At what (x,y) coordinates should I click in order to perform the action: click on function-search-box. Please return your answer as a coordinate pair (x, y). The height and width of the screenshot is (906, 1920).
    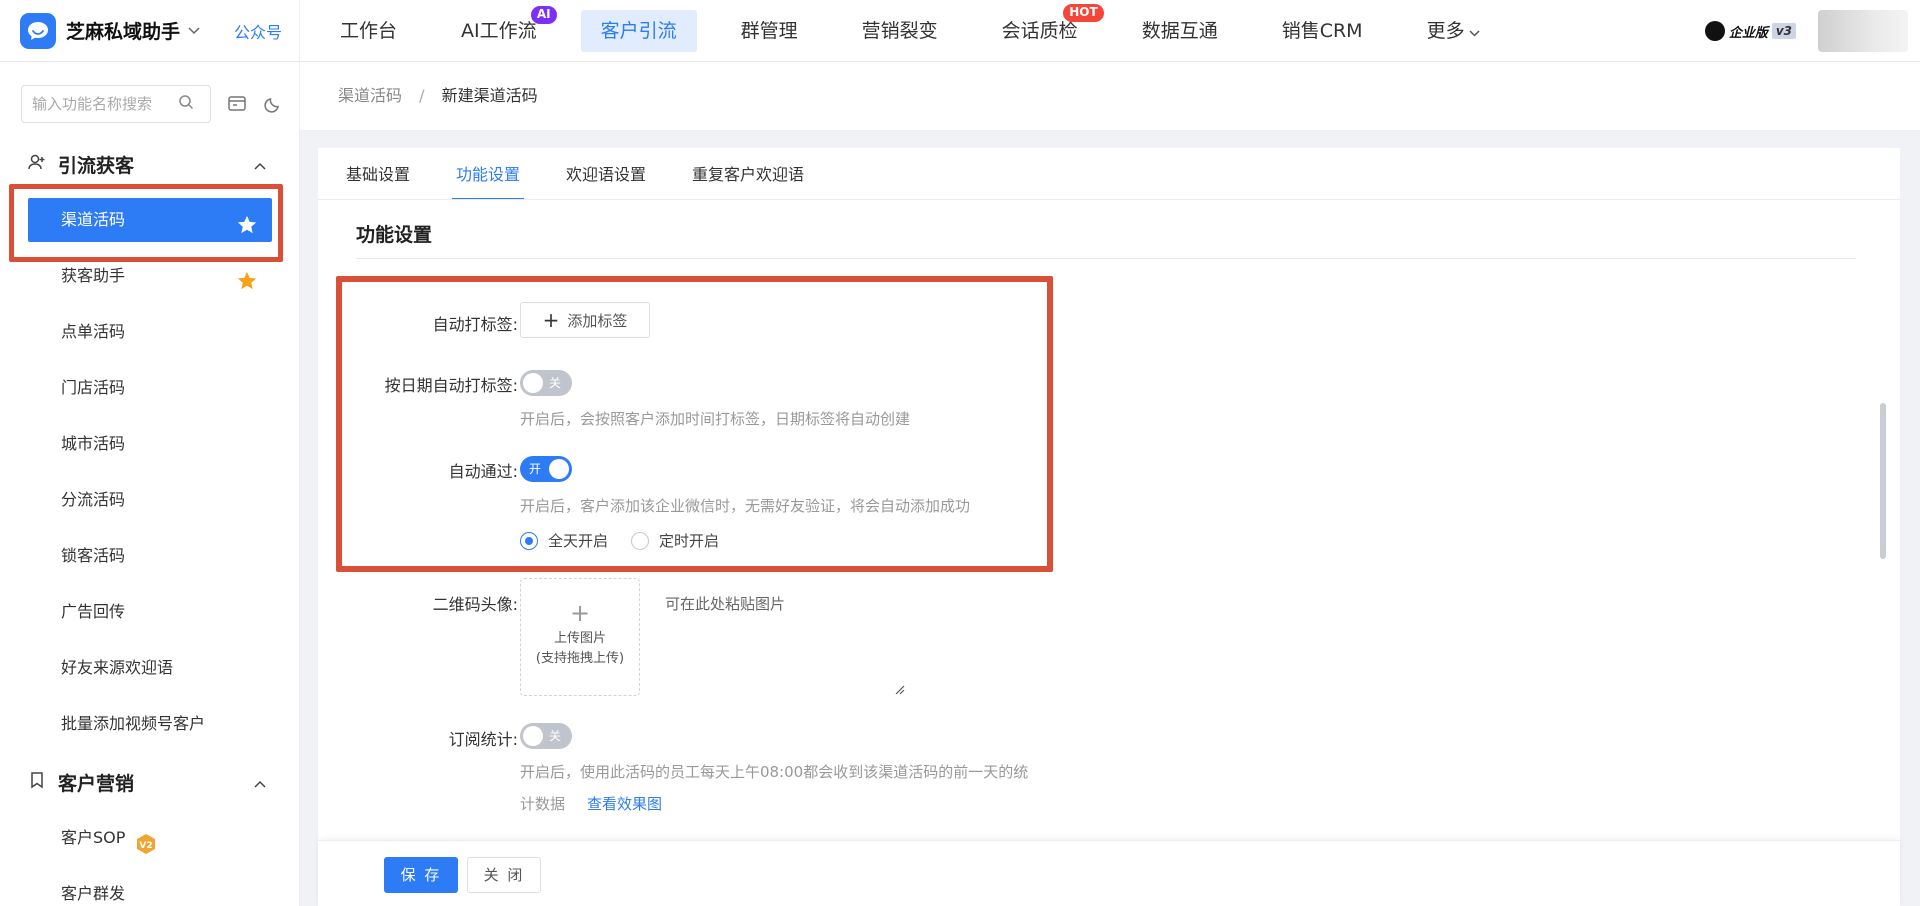
    Looking at the image, I should click on (116, 104).